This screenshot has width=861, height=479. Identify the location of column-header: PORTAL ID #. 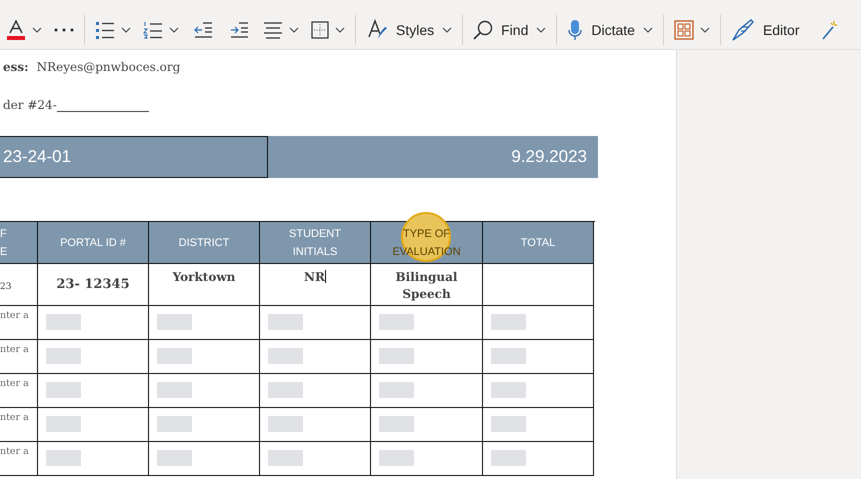
(93, 243).